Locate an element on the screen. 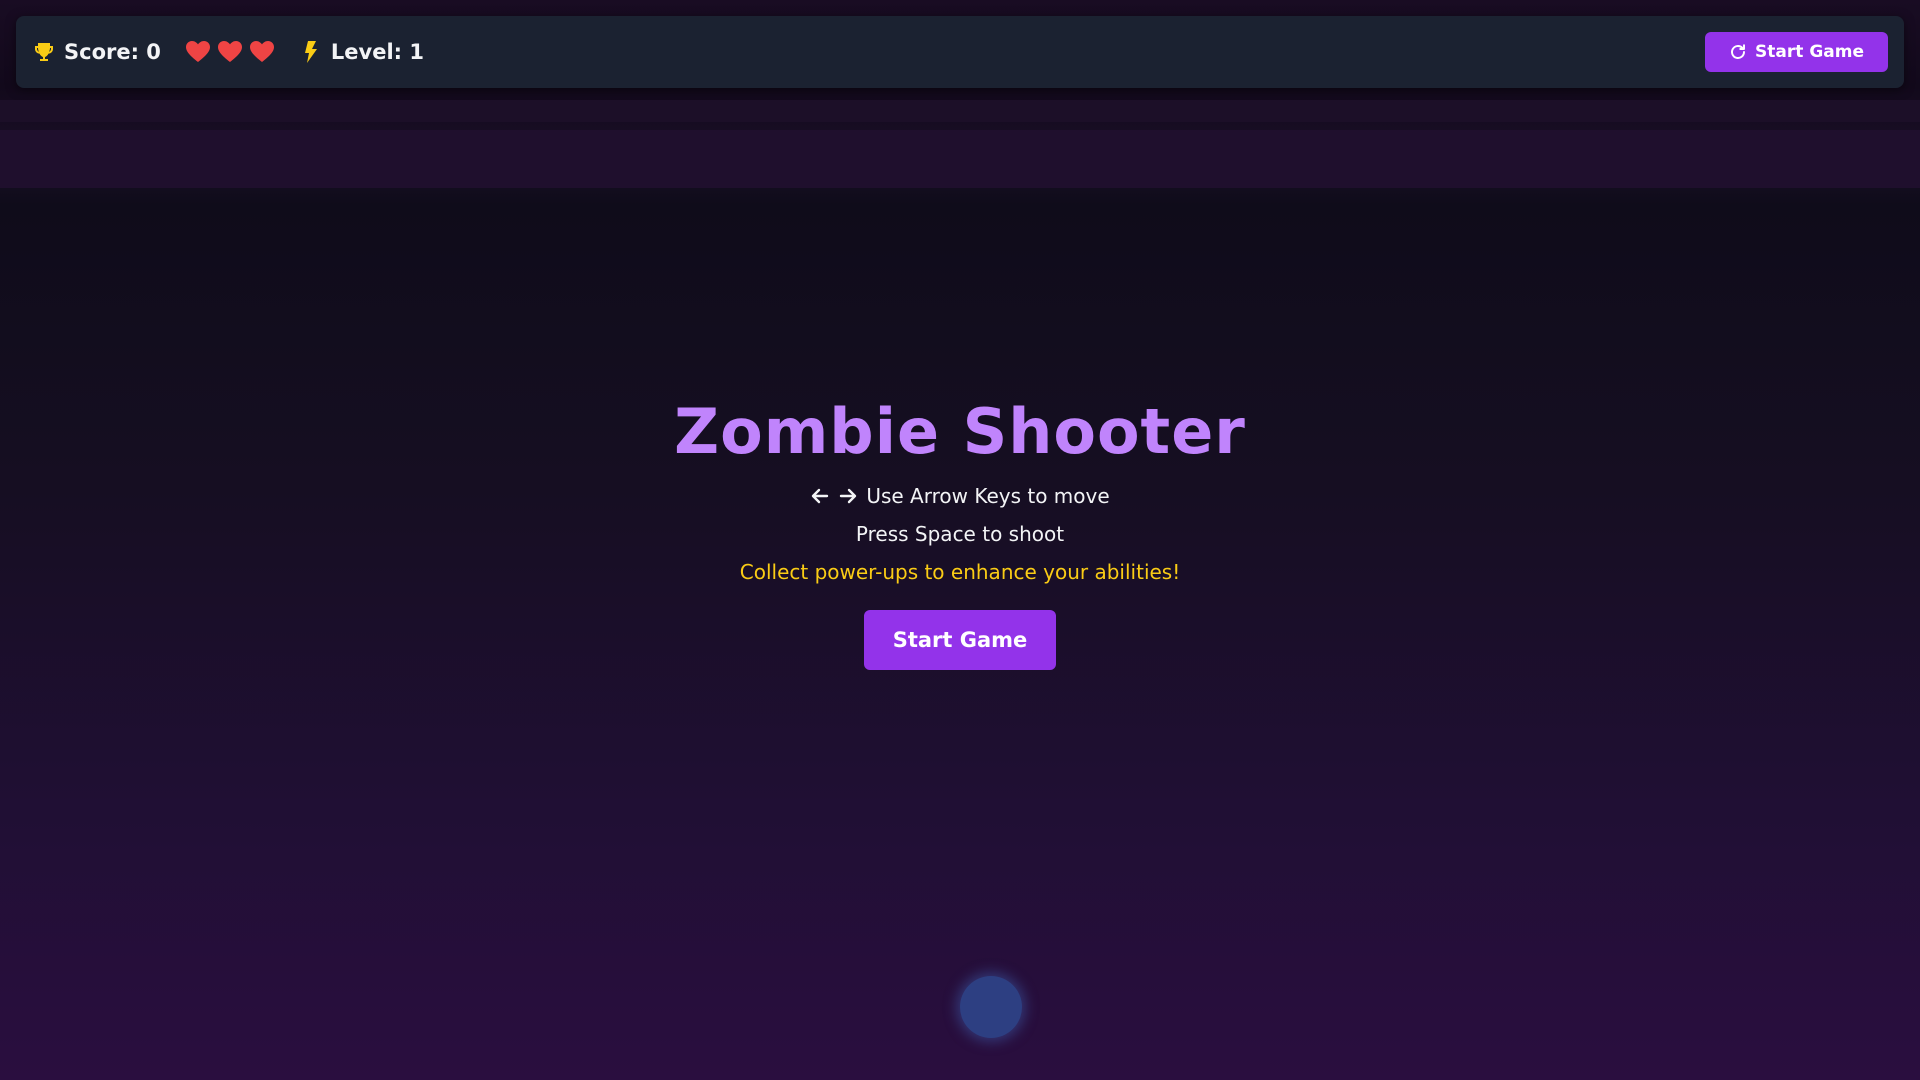 The image size is (1920, 1080). score-display: Score: 0 is located at coordinates (112, 52).